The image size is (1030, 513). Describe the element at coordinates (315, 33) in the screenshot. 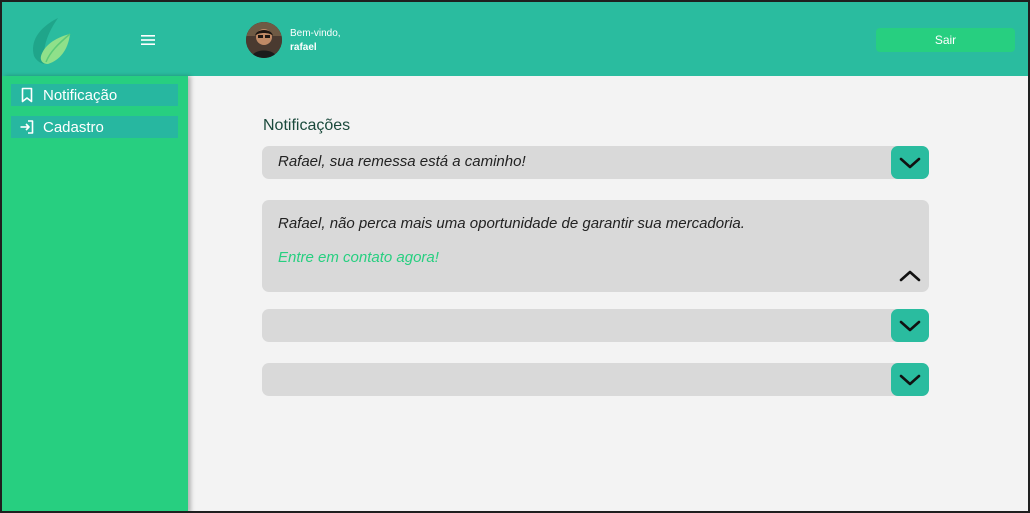

I see `welcome-label: Bem-vindo,` at that location.